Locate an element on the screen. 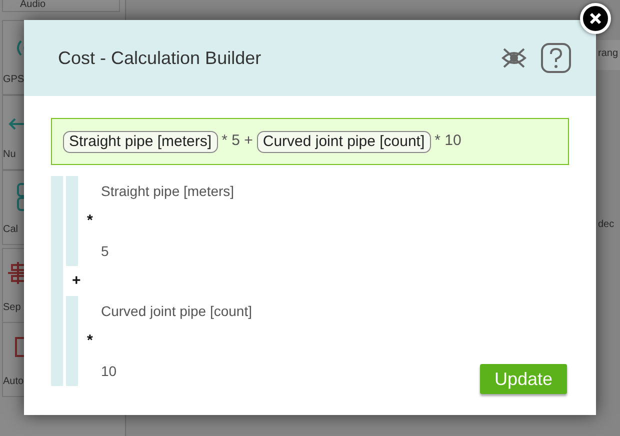 This screenshot has width=620, height=436. item-label: Sep is located at coordinates (12, 308).